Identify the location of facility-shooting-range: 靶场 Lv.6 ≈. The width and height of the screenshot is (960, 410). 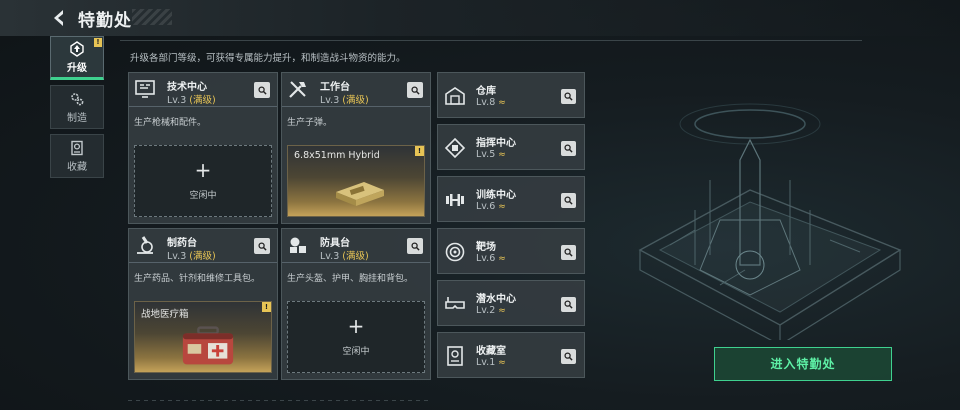
(511, 251).